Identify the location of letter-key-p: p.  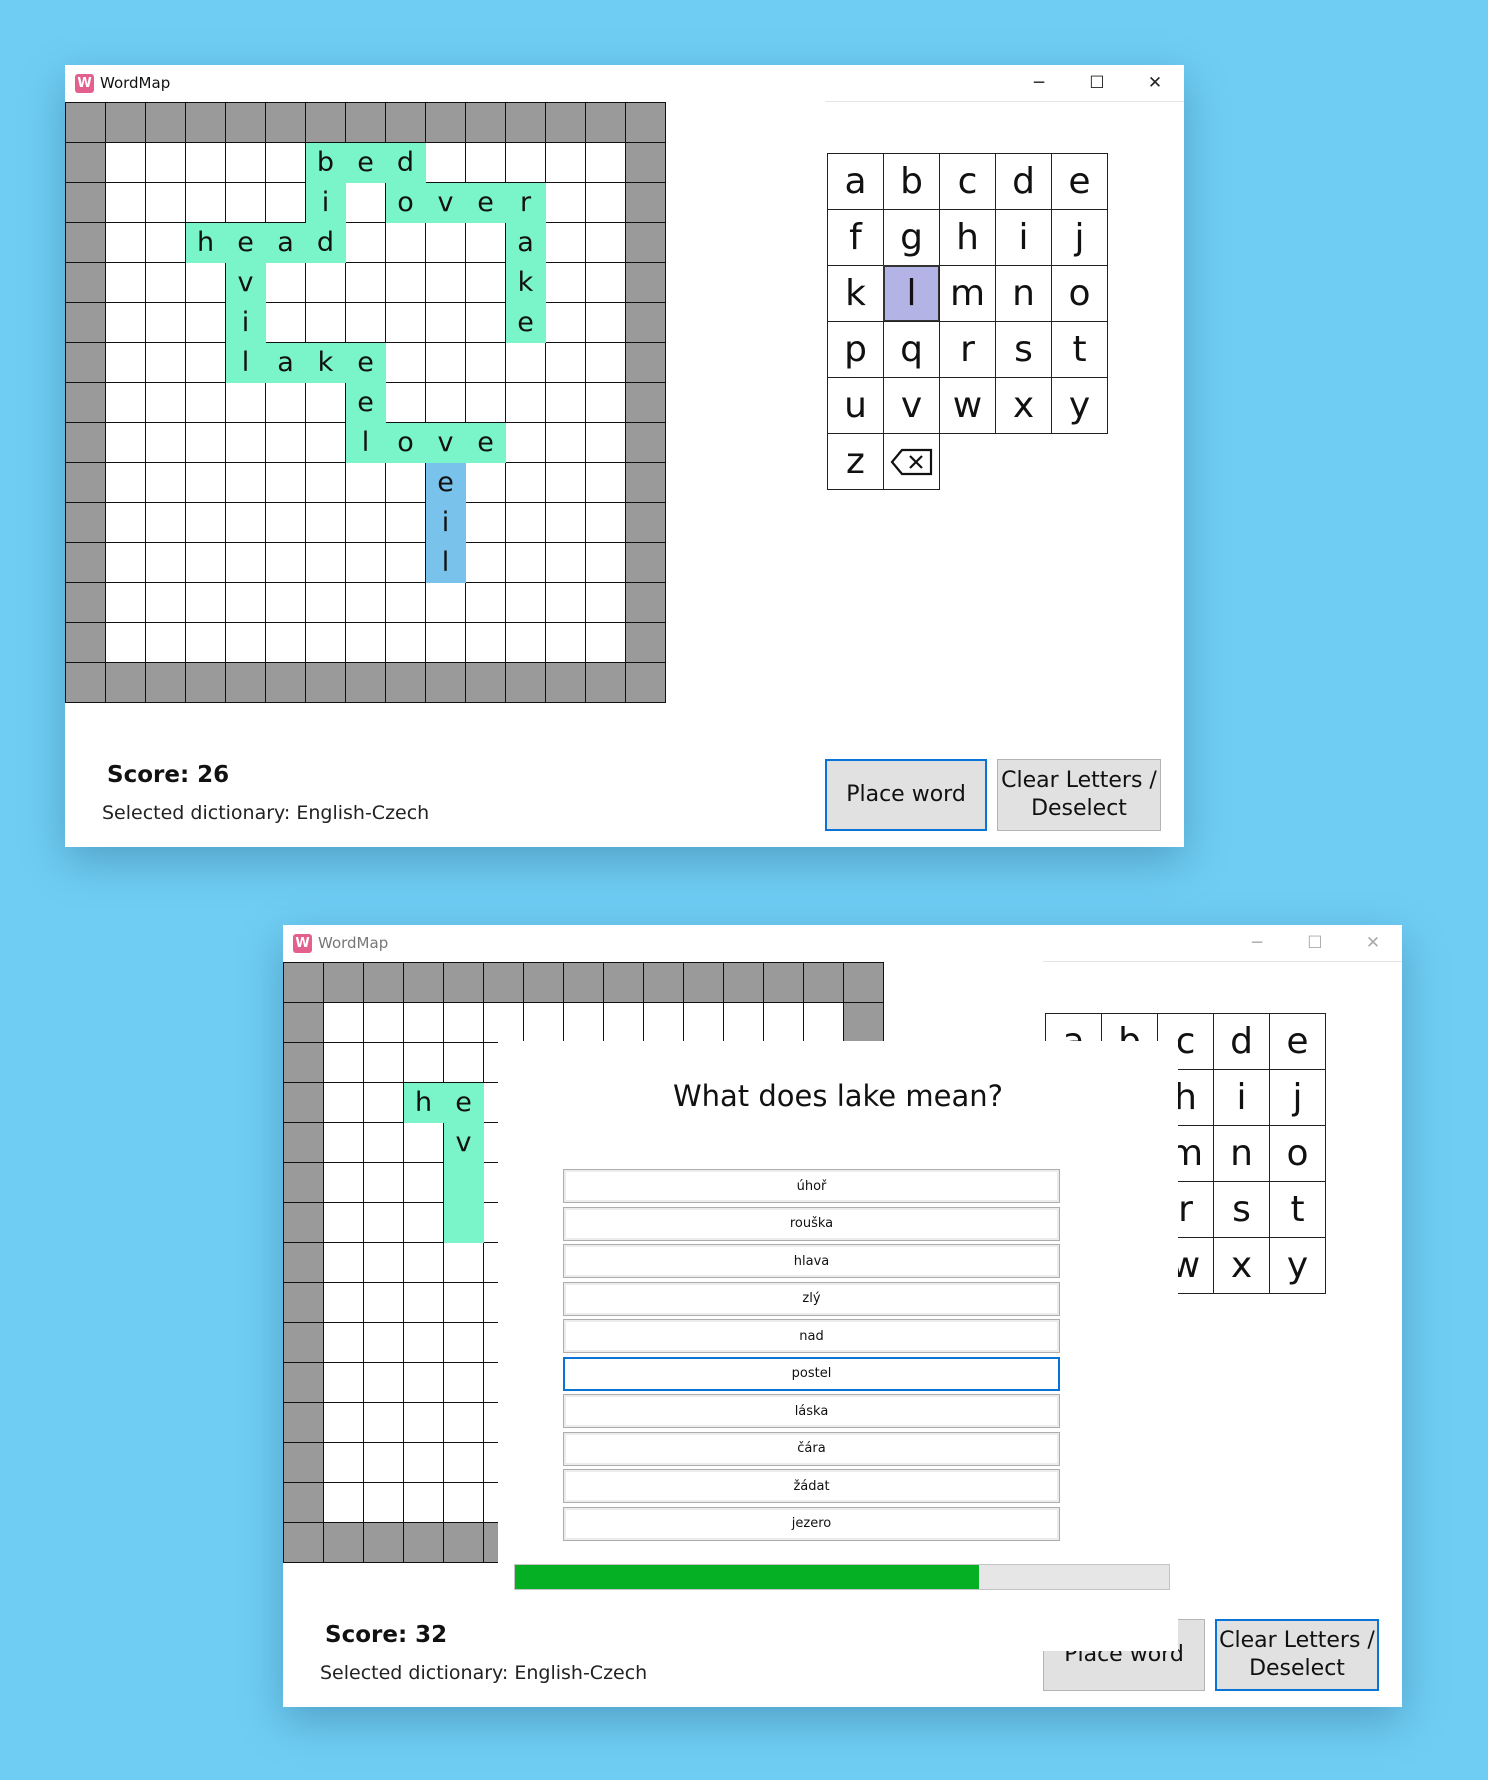
(855, 349).